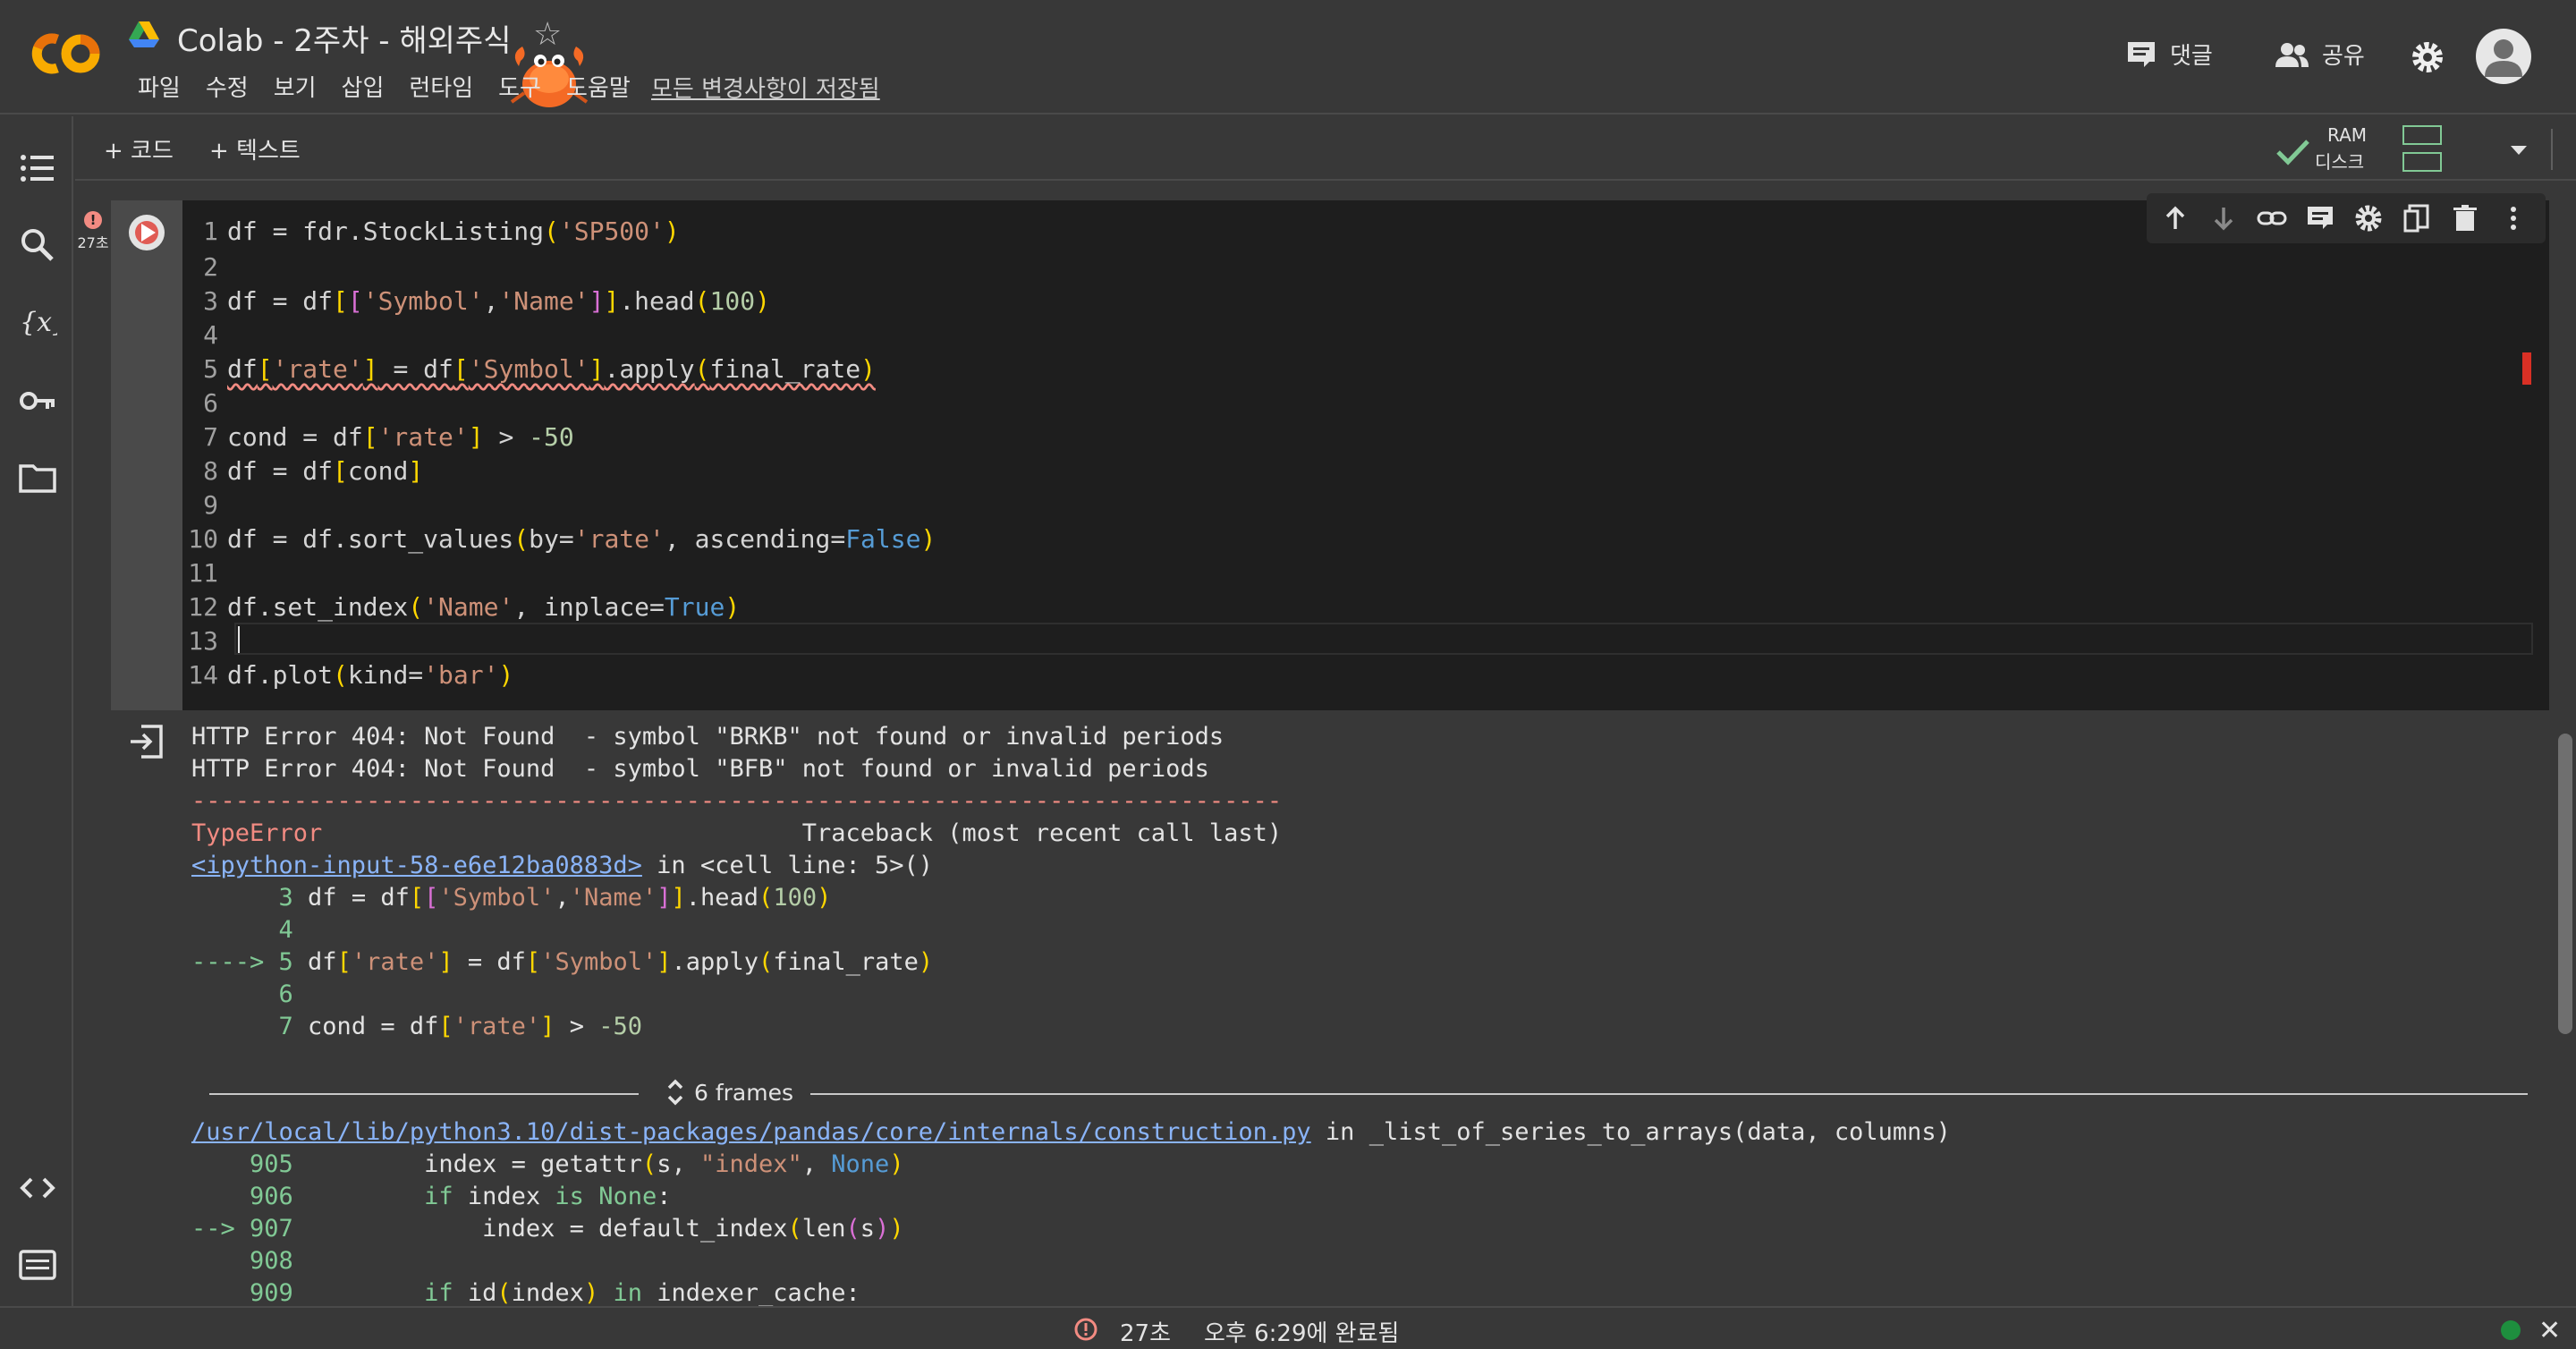  I want to click on frames-divider, so click(424, 1094).